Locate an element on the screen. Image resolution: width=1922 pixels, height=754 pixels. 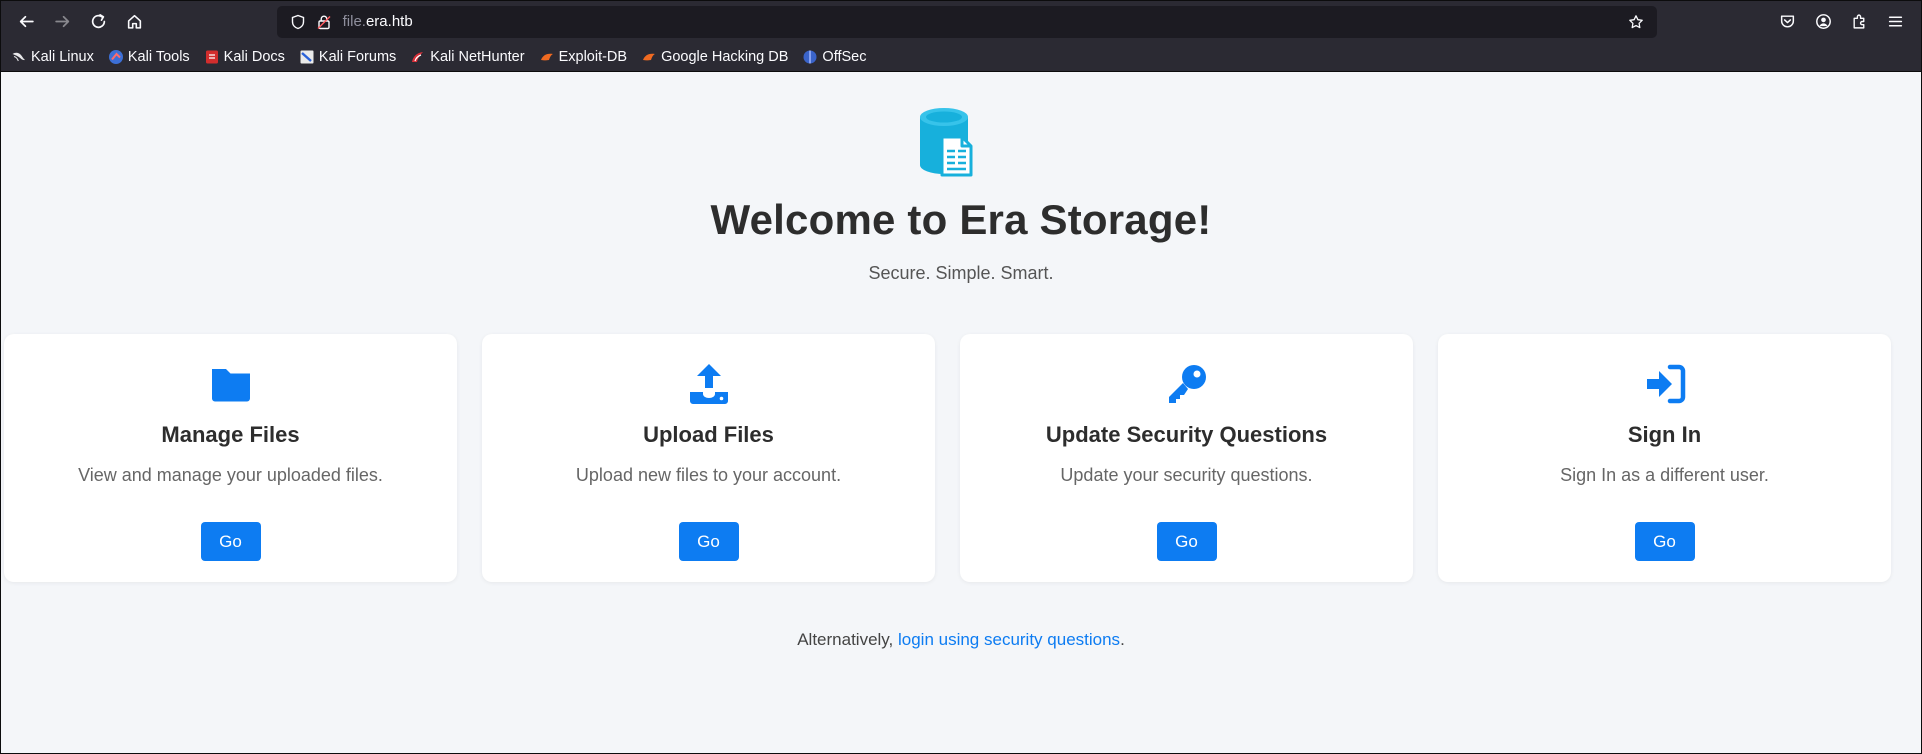
footer-prefix: Alternatively, is located at coordinates (847, 639).